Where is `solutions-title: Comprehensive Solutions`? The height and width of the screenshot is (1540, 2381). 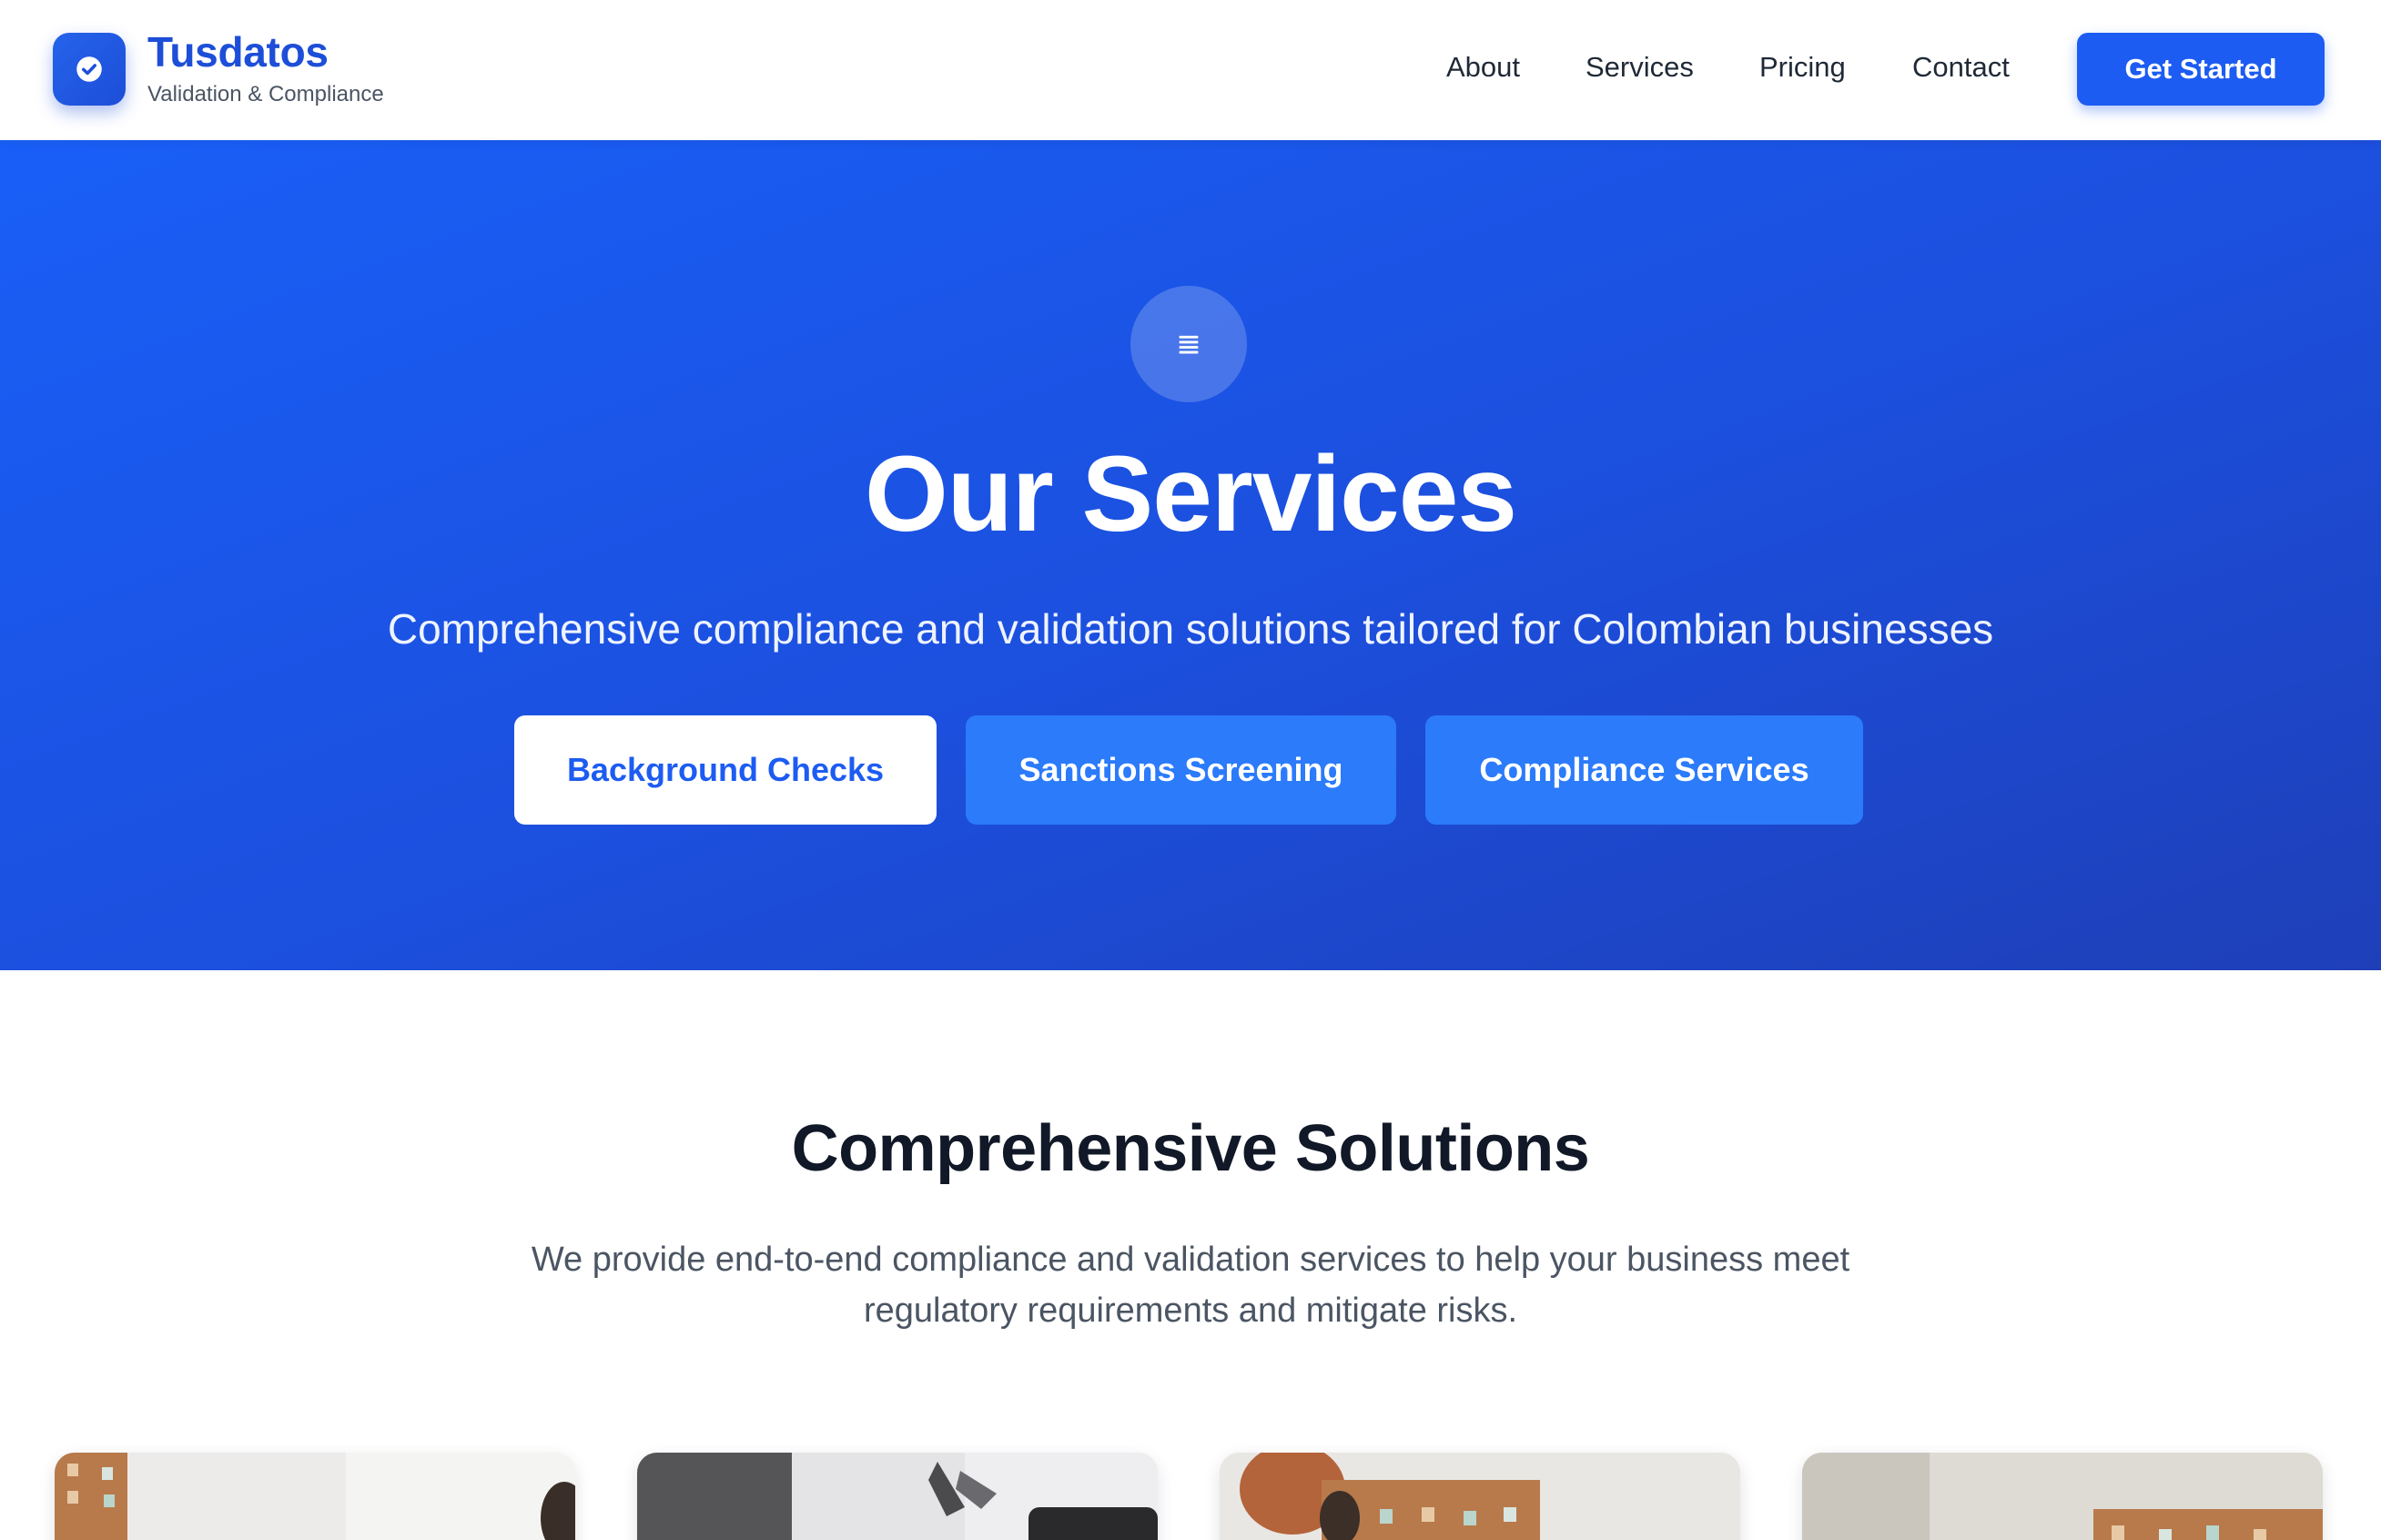
solutions-title: Comprehensive Solutions is located at coordinates (1190, 1148).